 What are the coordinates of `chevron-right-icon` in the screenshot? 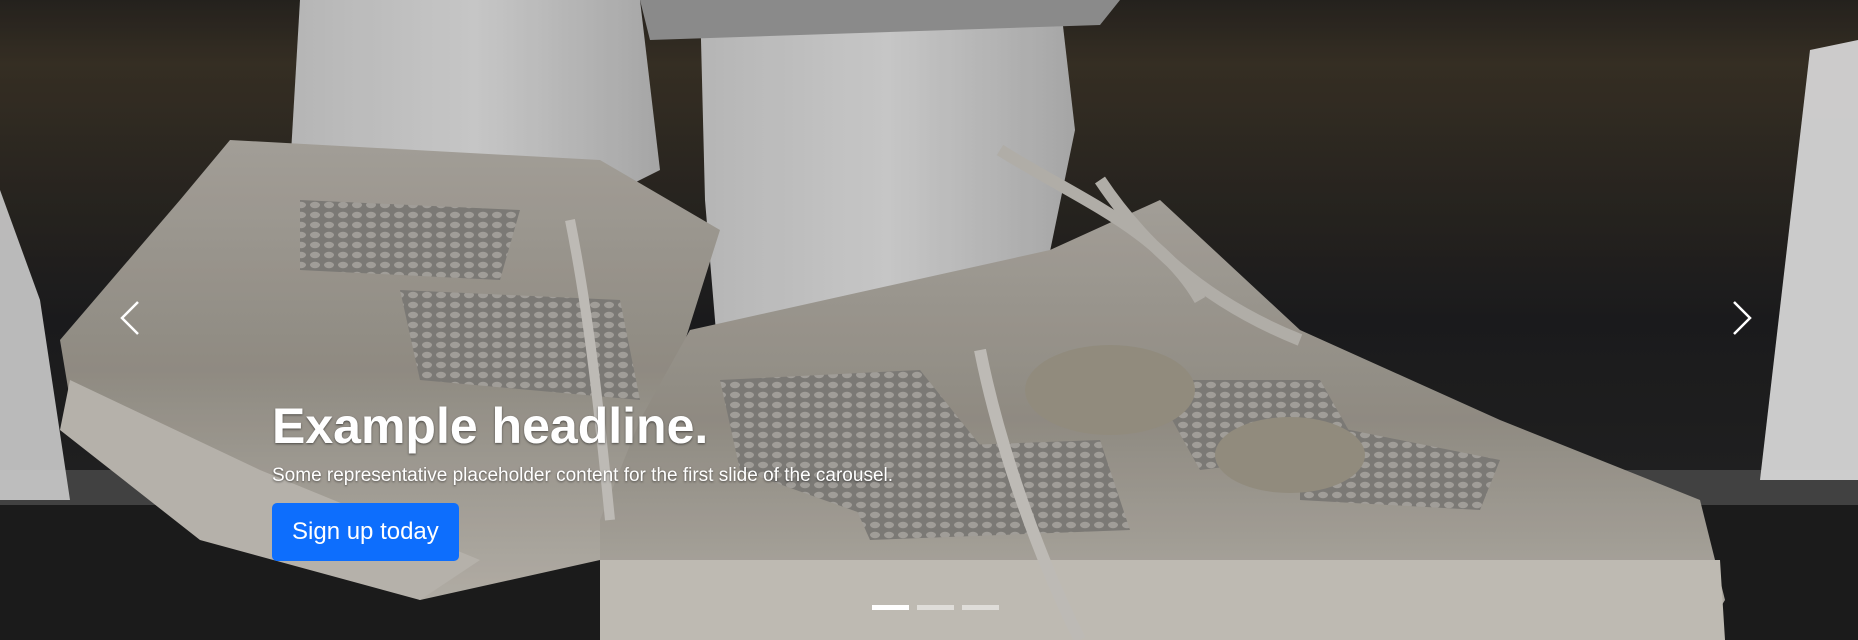 It's located at (1742, 320).